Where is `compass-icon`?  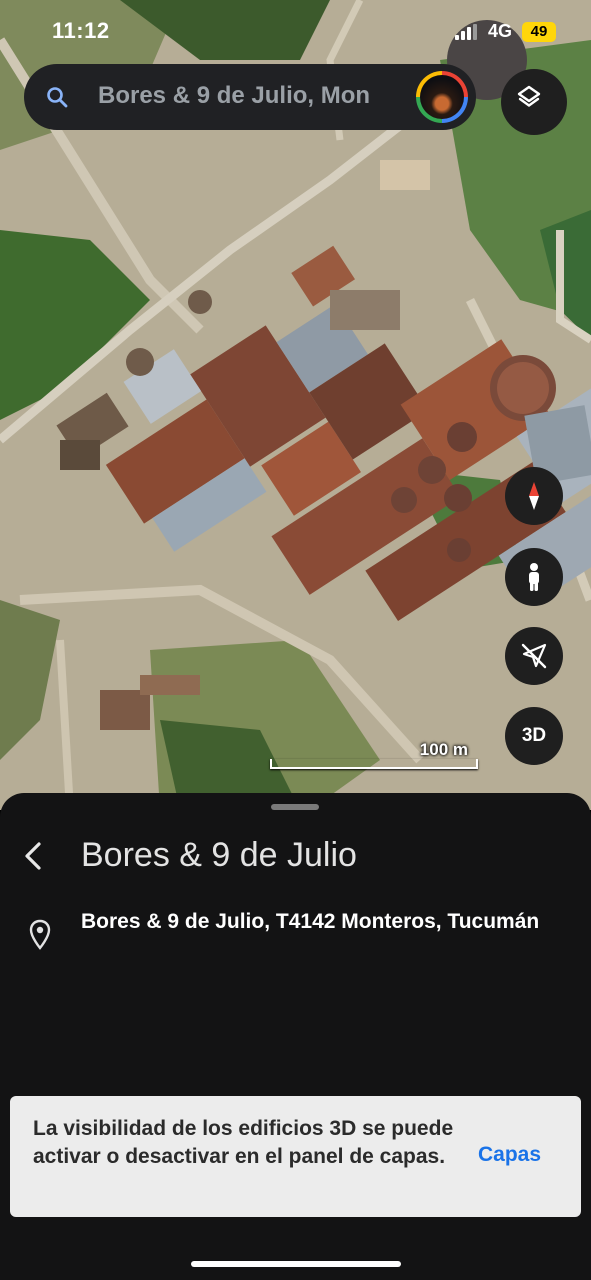 compass-icon is located at coordinates (534, 496).